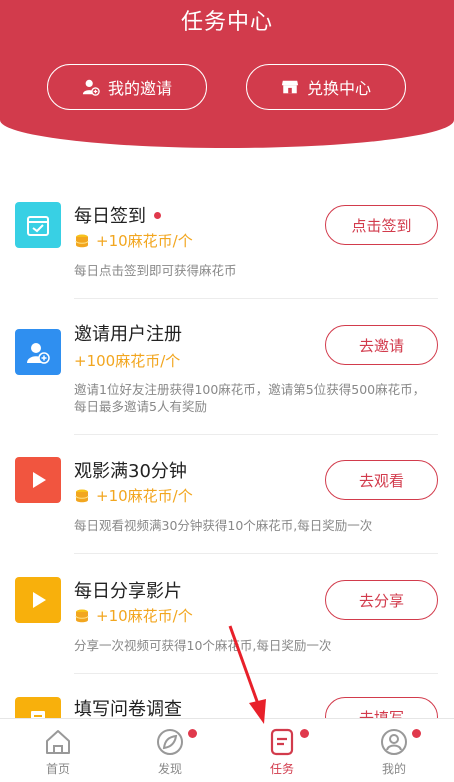  I want to click on checkin-button: 点击签到, so click(381, 225).